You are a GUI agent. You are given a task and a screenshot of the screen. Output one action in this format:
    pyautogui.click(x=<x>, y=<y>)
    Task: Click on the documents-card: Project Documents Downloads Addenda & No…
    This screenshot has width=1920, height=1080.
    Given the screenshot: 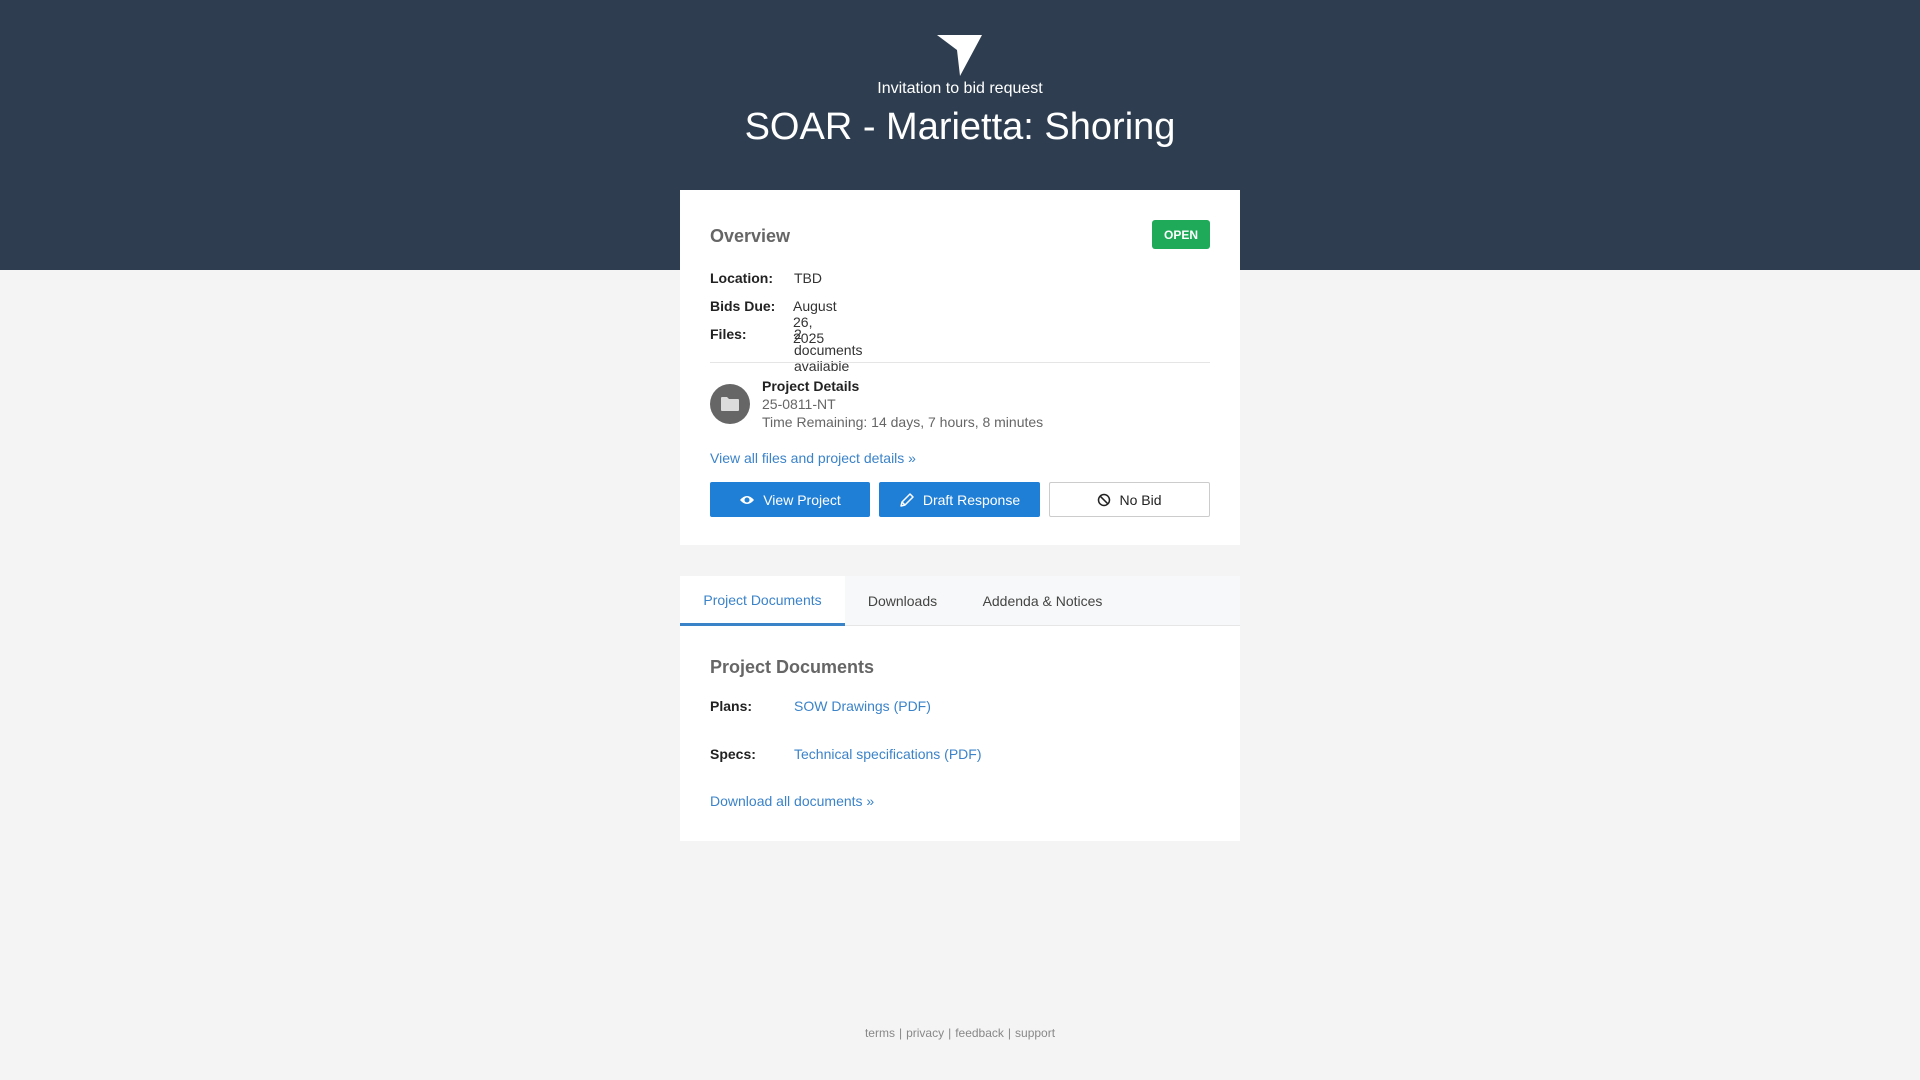 What is the action you would take?
    pyautogui.click(x=960, y=708)
    